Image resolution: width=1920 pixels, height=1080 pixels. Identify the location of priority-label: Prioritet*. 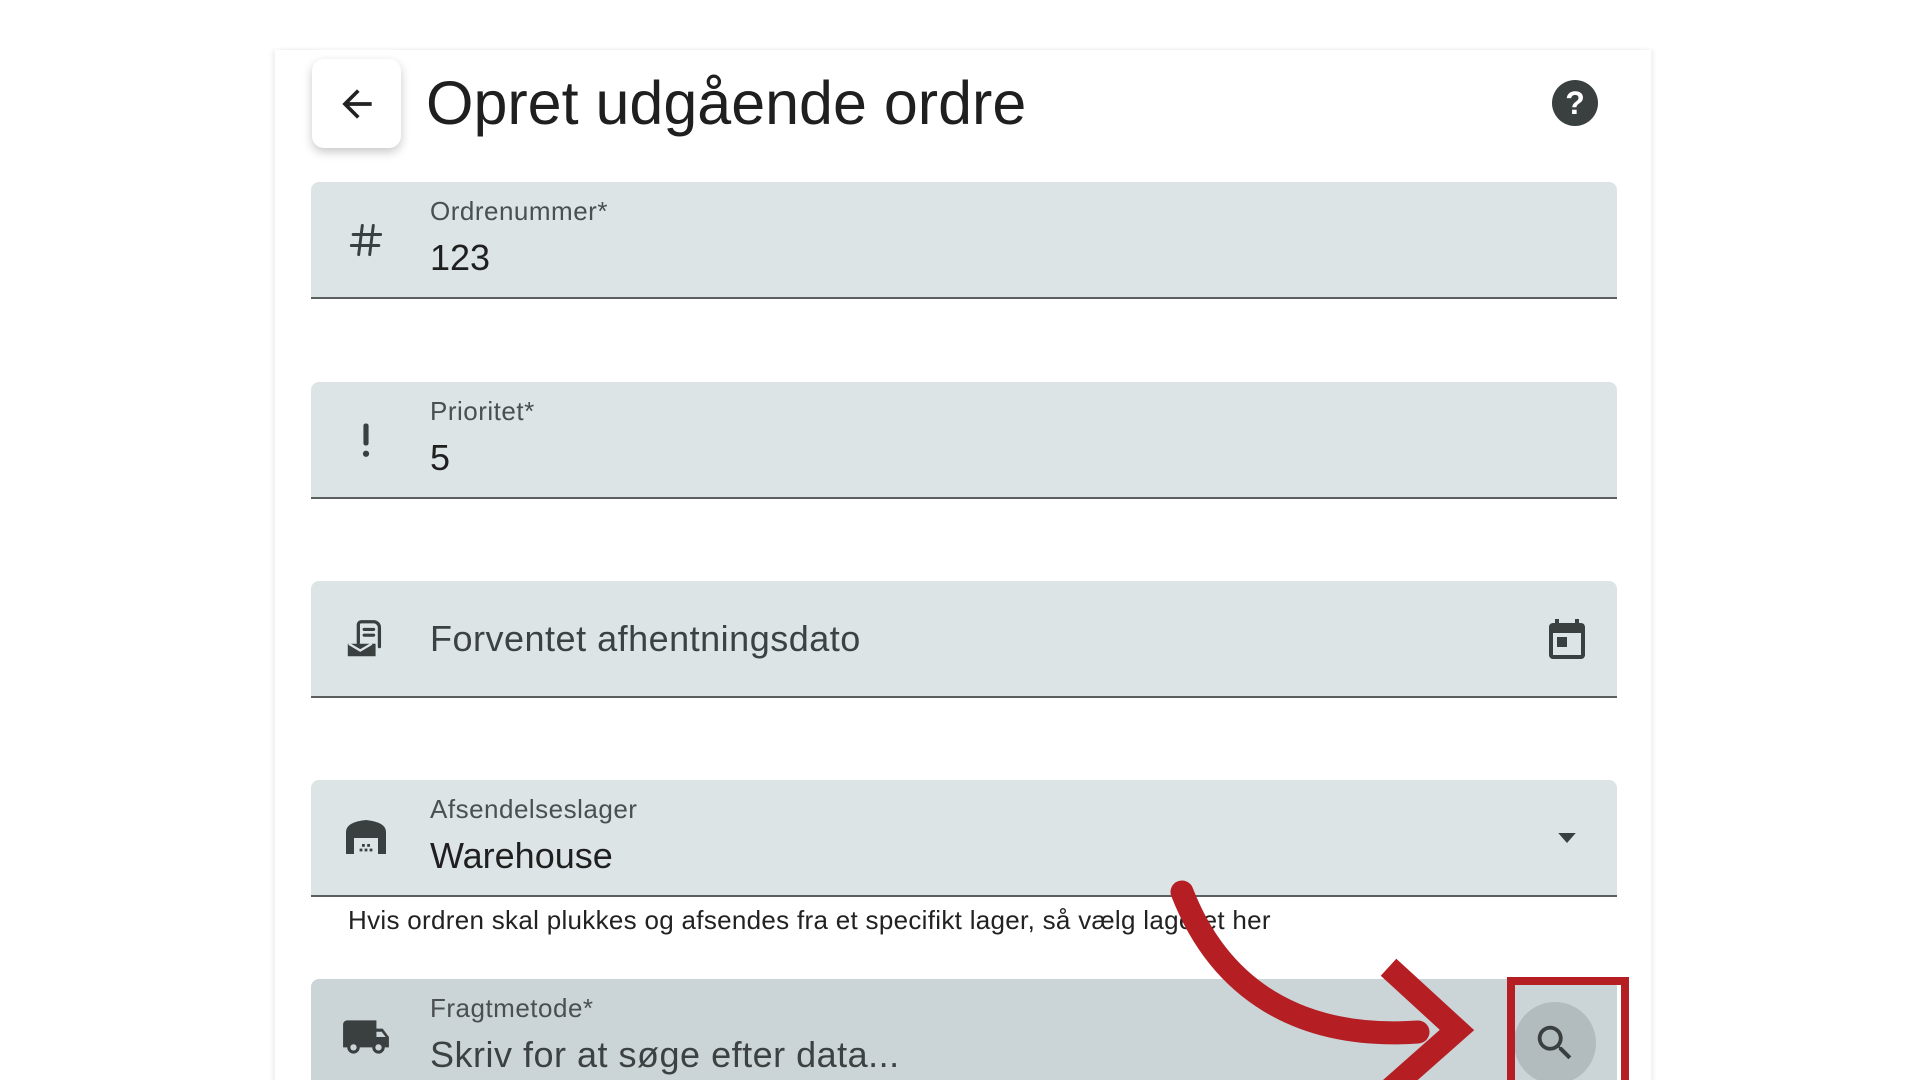
(482, 411).